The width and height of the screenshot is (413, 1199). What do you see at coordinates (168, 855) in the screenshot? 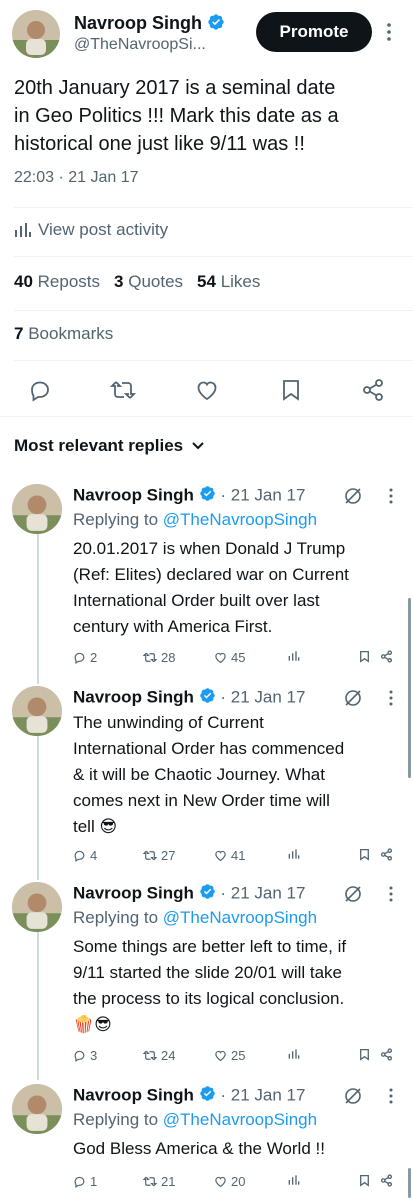
I see `repost-count-value: 27` at bounding box center [168, 855].